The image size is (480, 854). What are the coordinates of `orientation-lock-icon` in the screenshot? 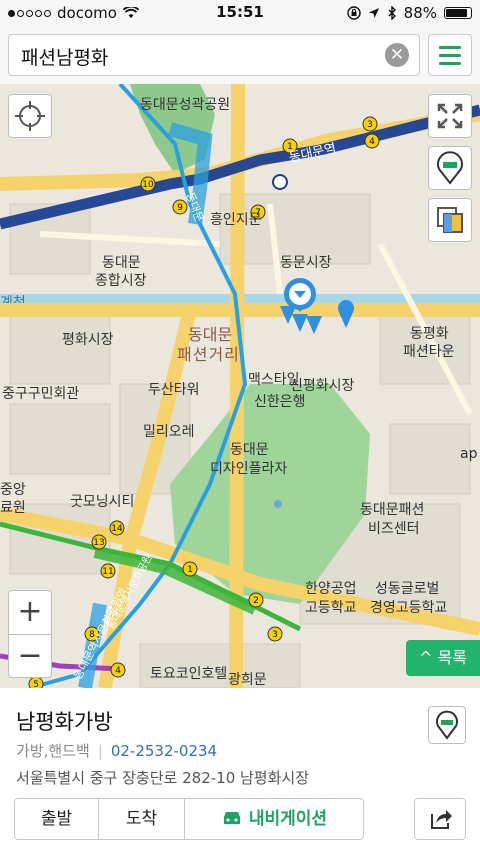 It's located at (353, 13).